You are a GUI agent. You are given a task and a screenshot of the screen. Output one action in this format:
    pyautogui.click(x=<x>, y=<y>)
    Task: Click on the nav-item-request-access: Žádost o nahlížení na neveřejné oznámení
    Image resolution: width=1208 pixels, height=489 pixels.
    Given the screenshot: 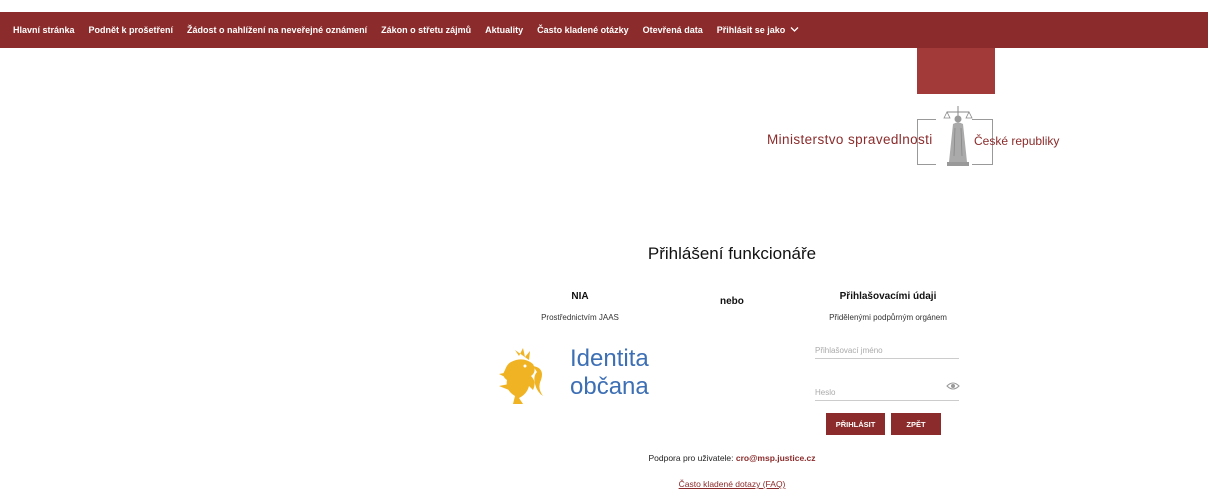 What is the action you would take?
    pyautogui.click(x=277, y=30)
    